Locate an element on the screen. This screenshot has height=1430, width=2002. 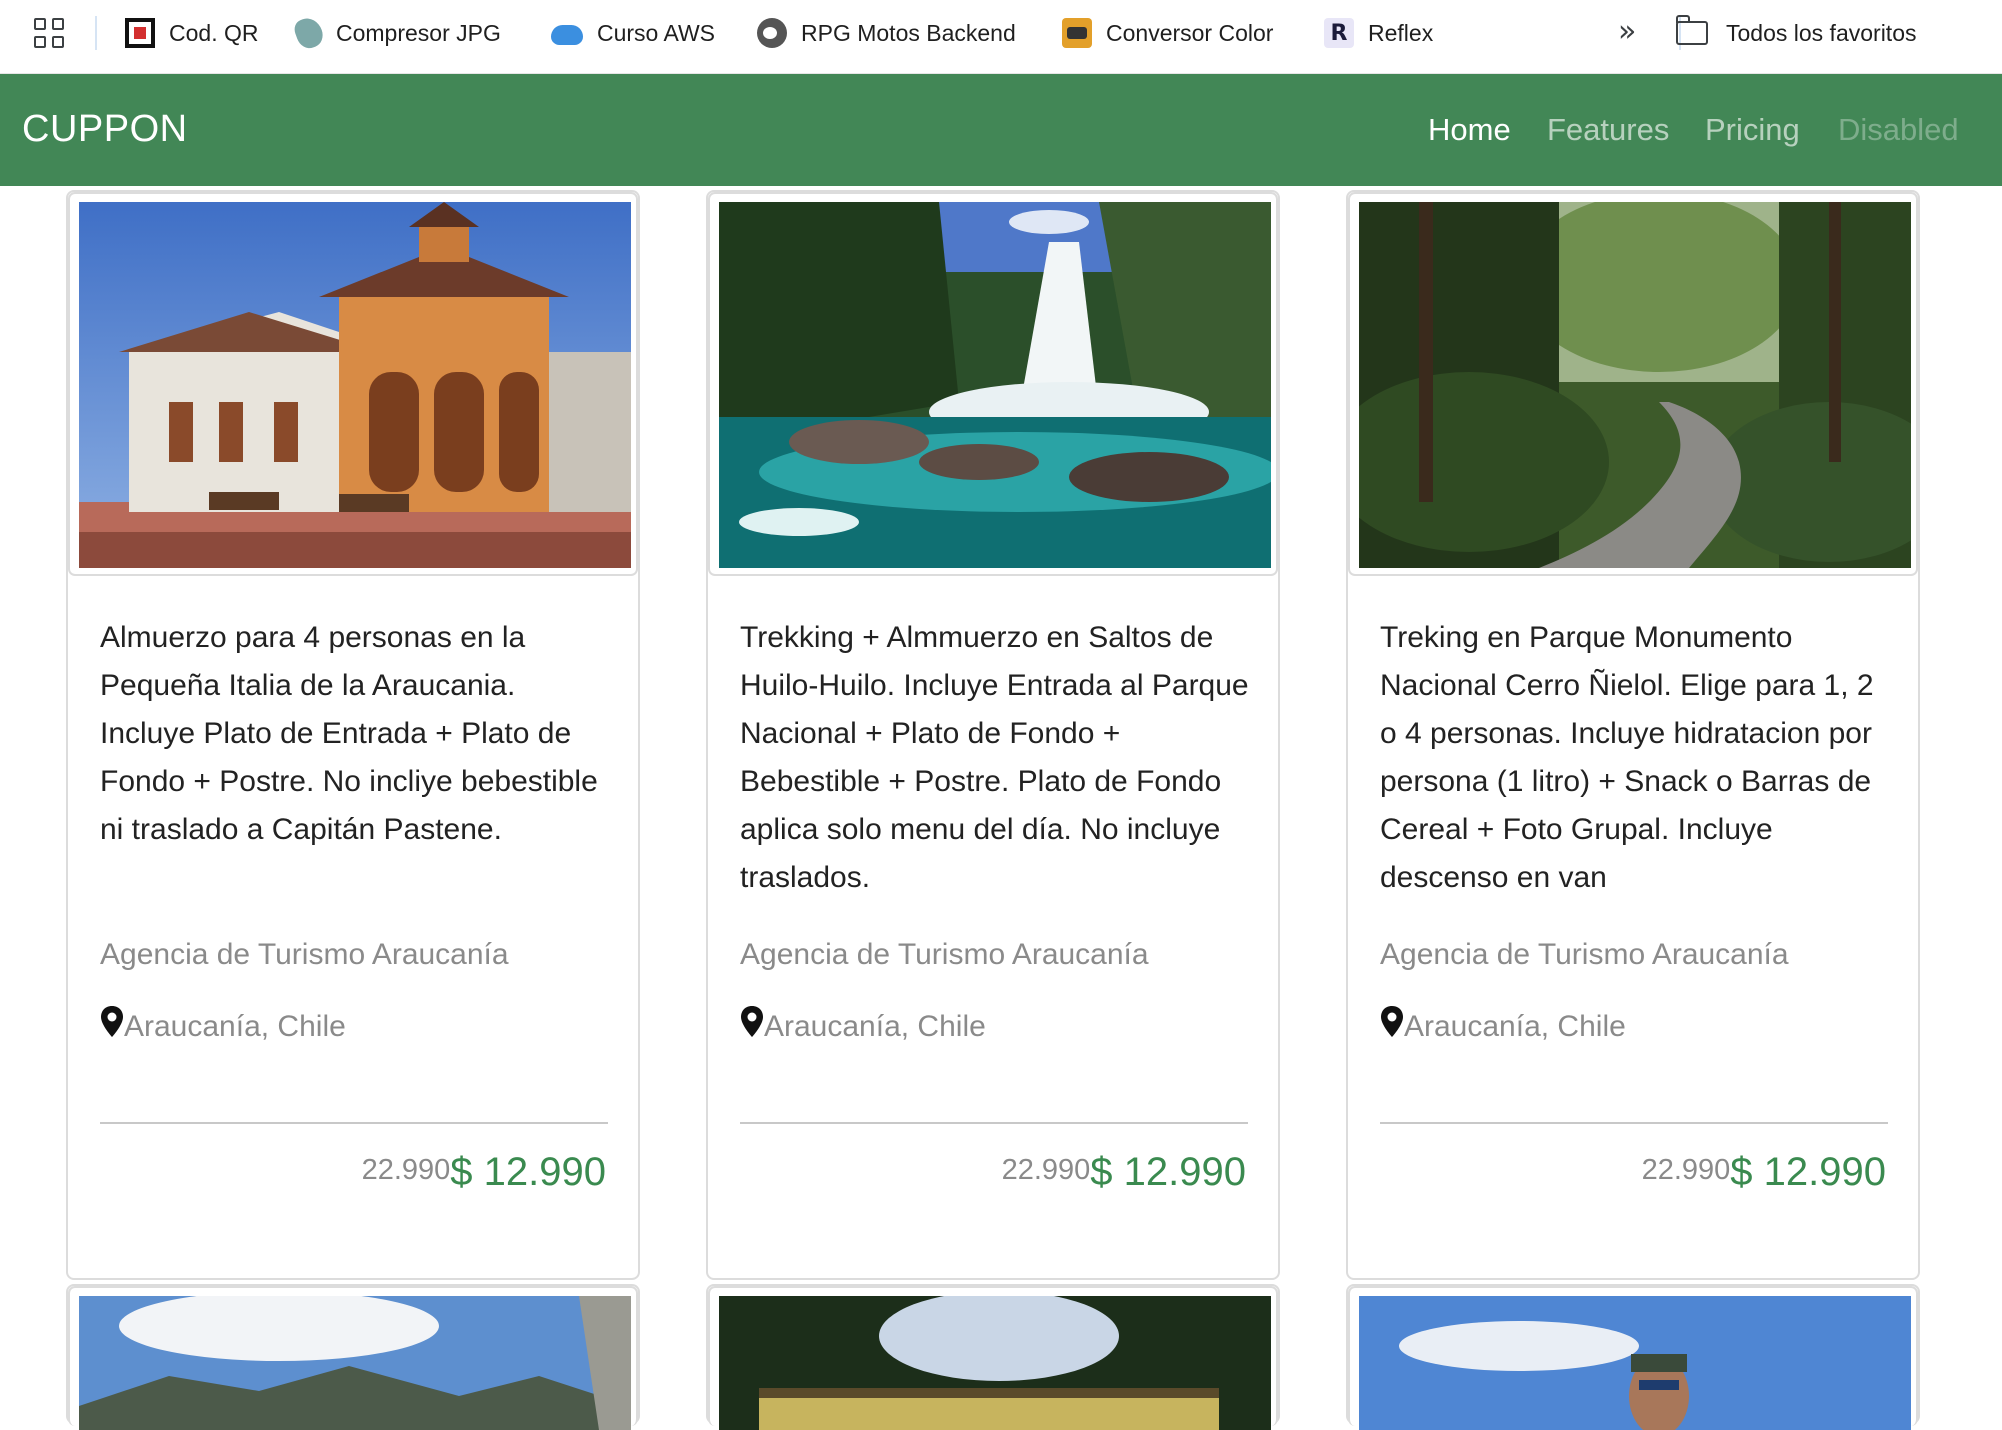
bookmark-curso-aws: Curso AWS is located at coordinates (633, 33).